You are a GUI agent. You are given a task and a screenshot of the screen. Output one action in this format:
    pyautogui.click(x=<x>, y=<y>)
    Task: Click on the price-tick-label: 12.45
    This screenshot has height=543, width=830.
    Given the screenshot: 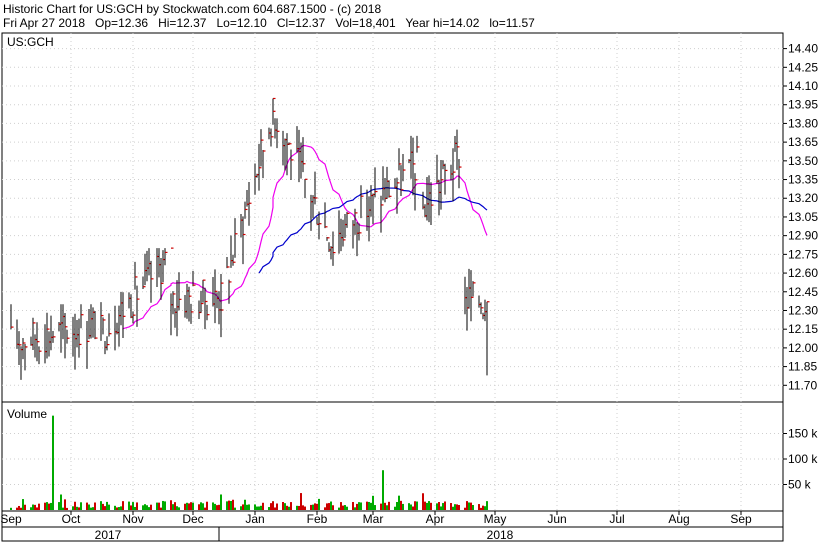 What is the action you would take?
    pyautogui.click(x=803, y=292)
    